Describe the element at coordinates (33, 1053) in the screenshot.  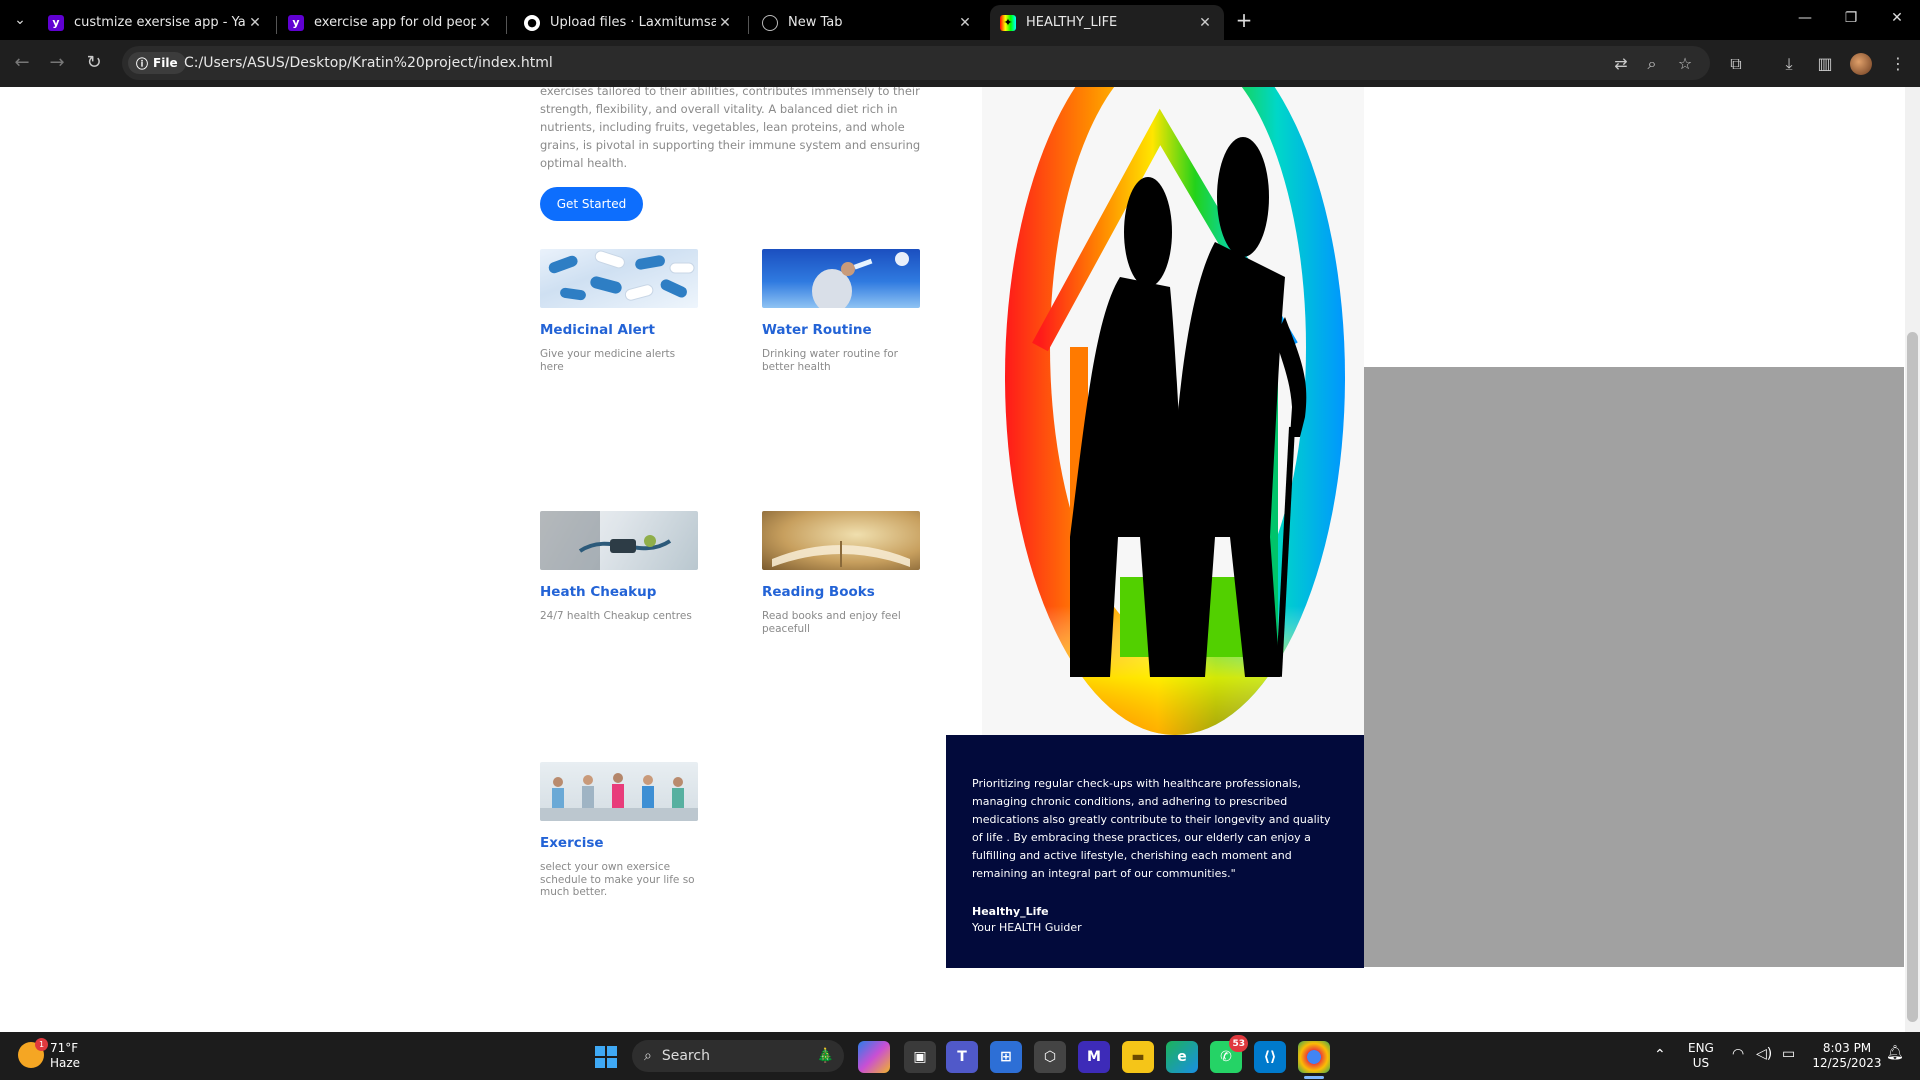
I see `weather-icon: 1` at that location.